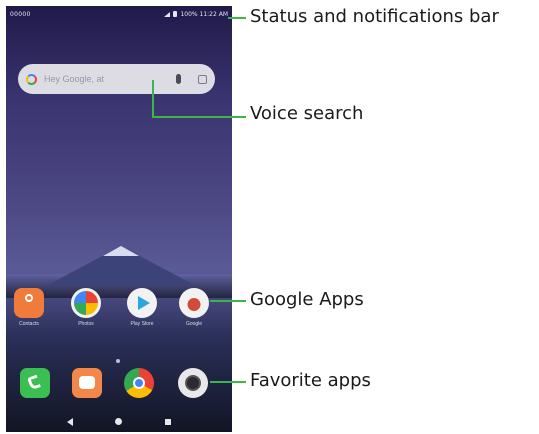 The image size is (539, 434). I want to click on messages-icon, so click(87, 383).